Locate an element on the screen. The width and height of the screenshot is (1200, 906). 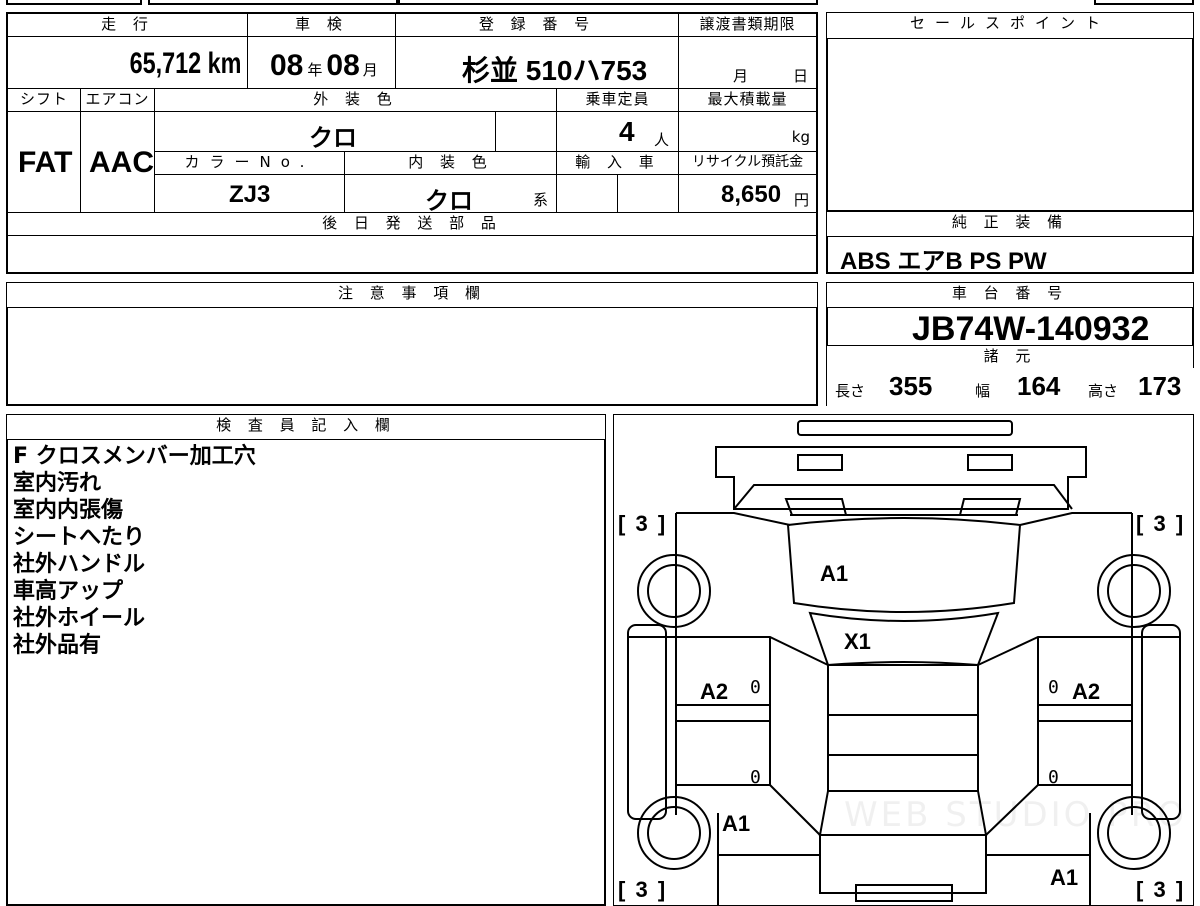
registration-value: 杉並 510ハ753 is located at coordinates (555, 70).